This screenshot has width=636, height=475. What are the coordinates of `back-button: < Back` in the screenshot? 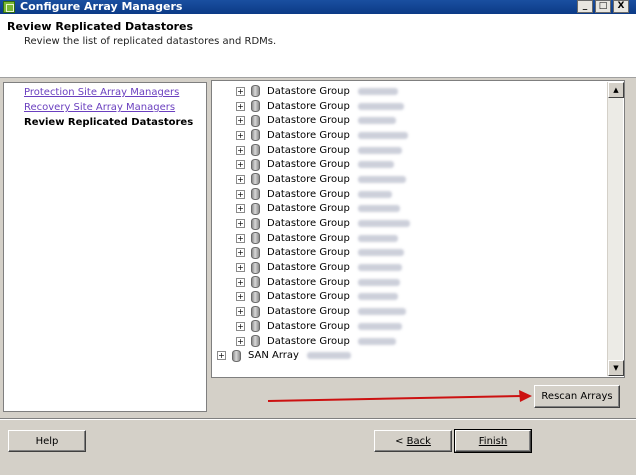 It's located at (413, 441).